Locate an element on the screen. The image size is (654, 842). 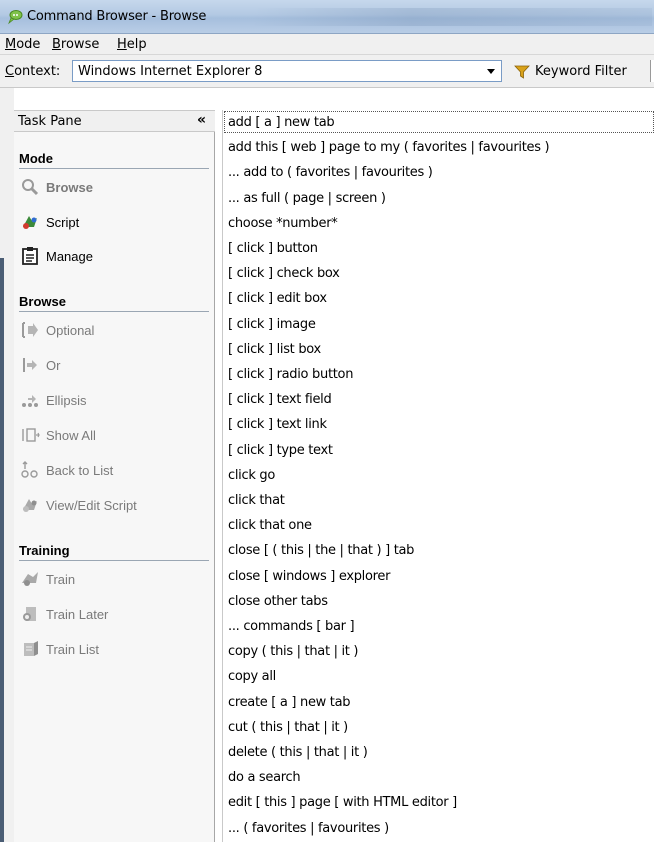
command-text: [ click ] button is located at coordinates (273, 248).